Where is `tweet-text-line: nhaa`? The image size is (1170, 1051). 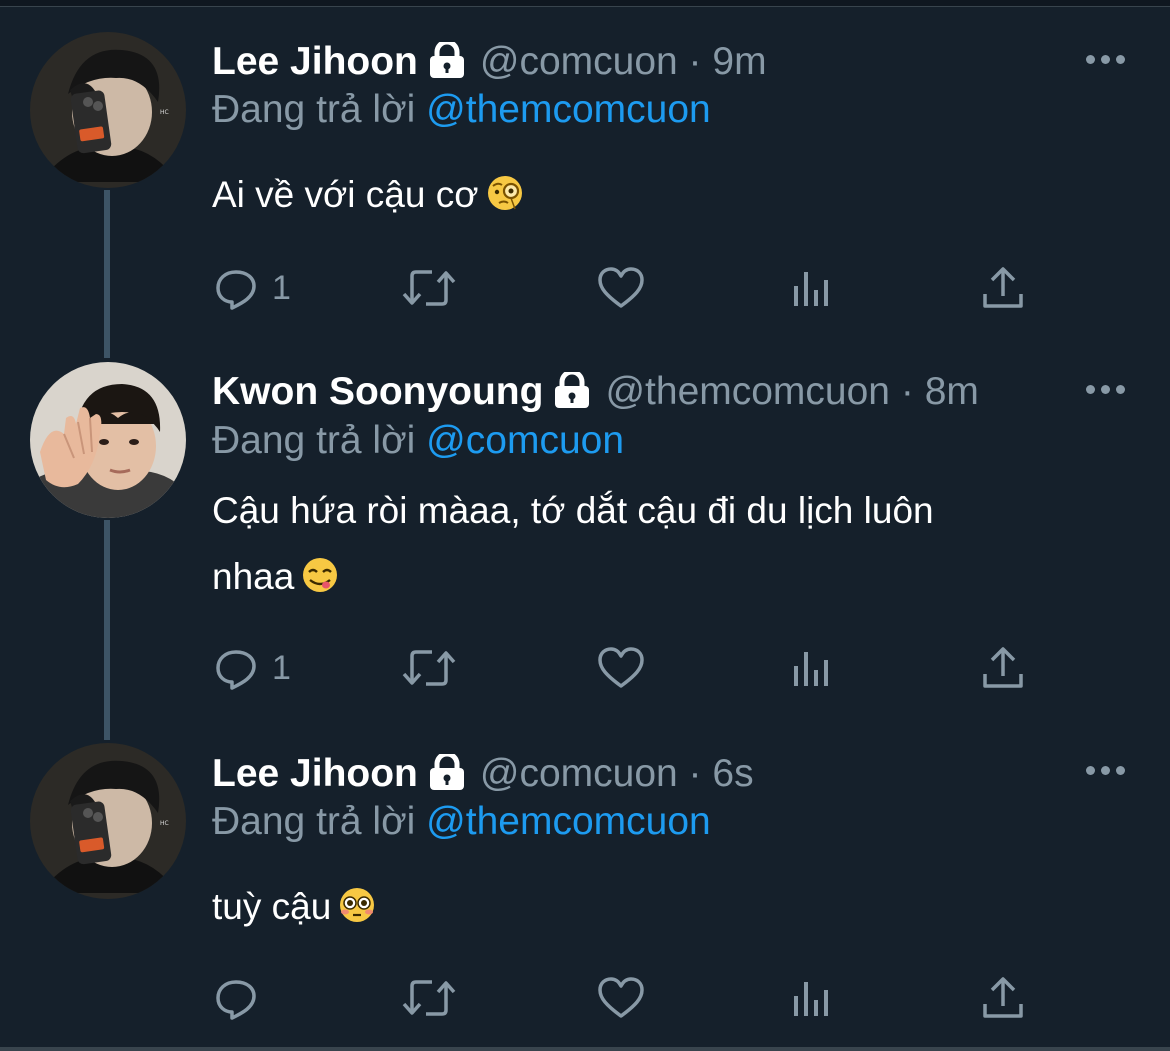
tweet-text-line: nhaa is located at coordinates (253, 576).